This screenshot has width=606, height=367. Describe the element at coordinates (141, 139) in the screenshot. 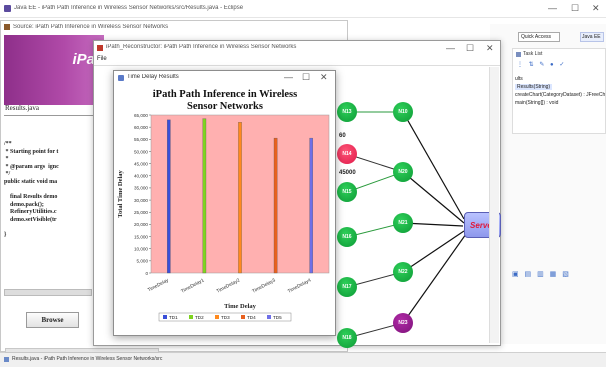

I see `y-tick-label: 55,000` at that location.